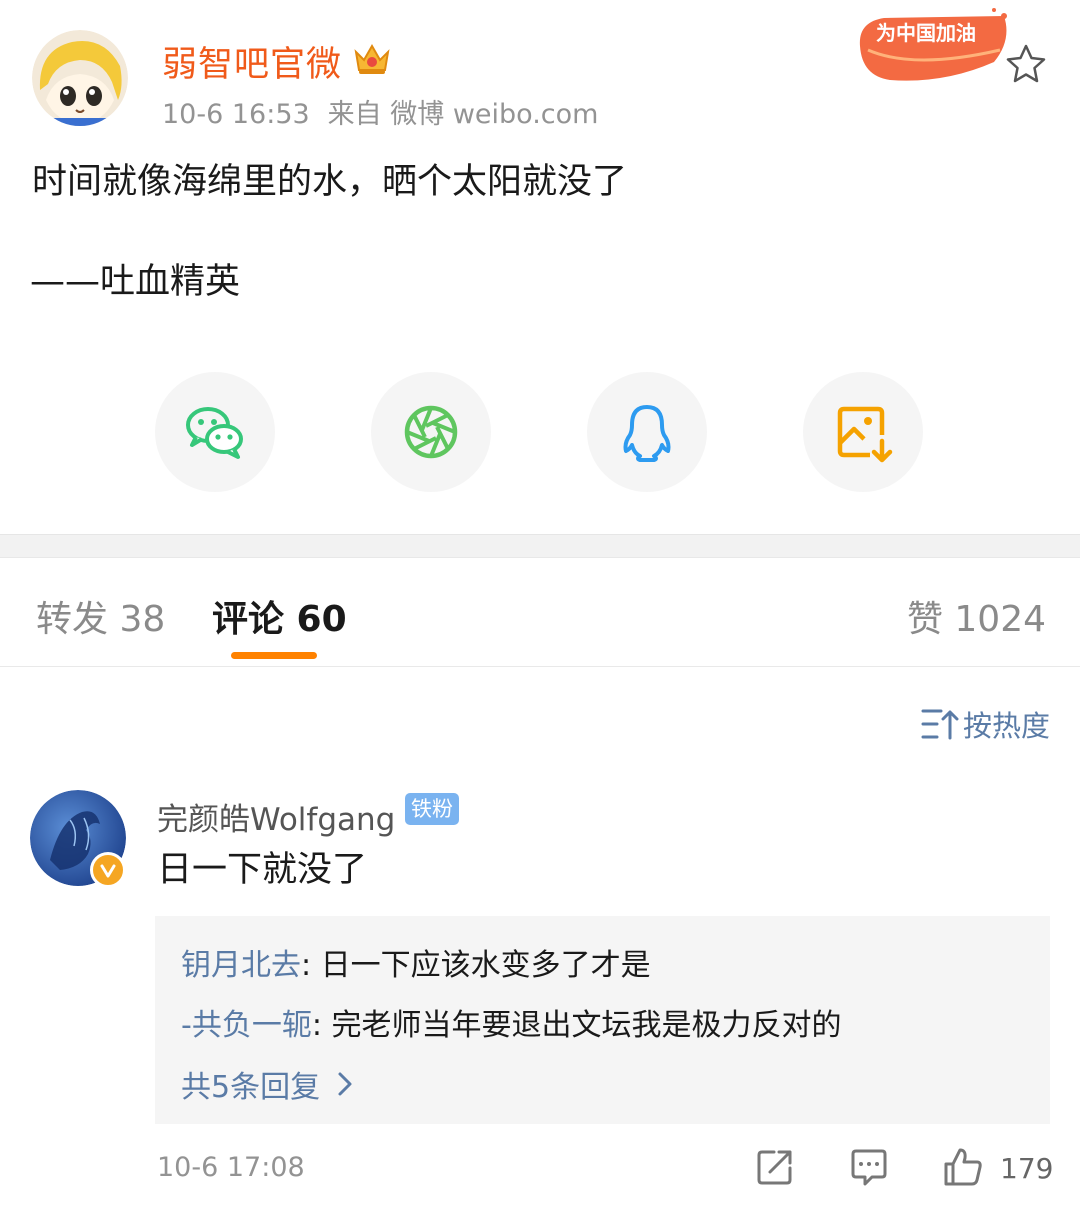  I want to click on reply-item: 钥月北去: 日一下应该水变多了才是, so click(416, 962).